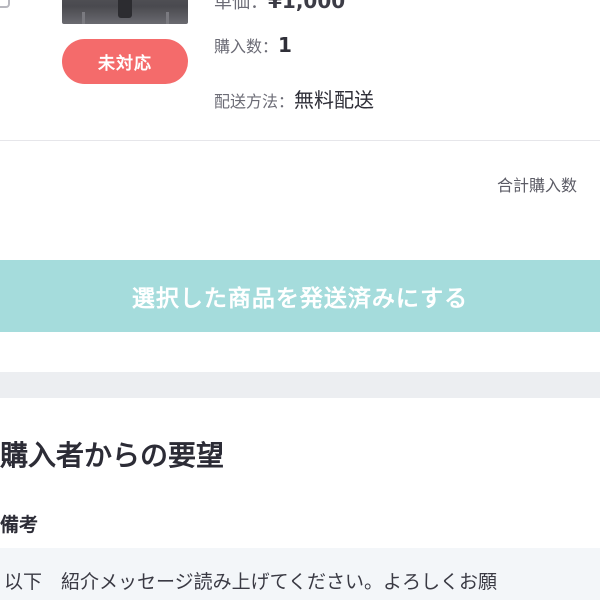  Describe the element at coordinates (241, 6) in the screenshot. I see `price-label: 単価：` at that location.